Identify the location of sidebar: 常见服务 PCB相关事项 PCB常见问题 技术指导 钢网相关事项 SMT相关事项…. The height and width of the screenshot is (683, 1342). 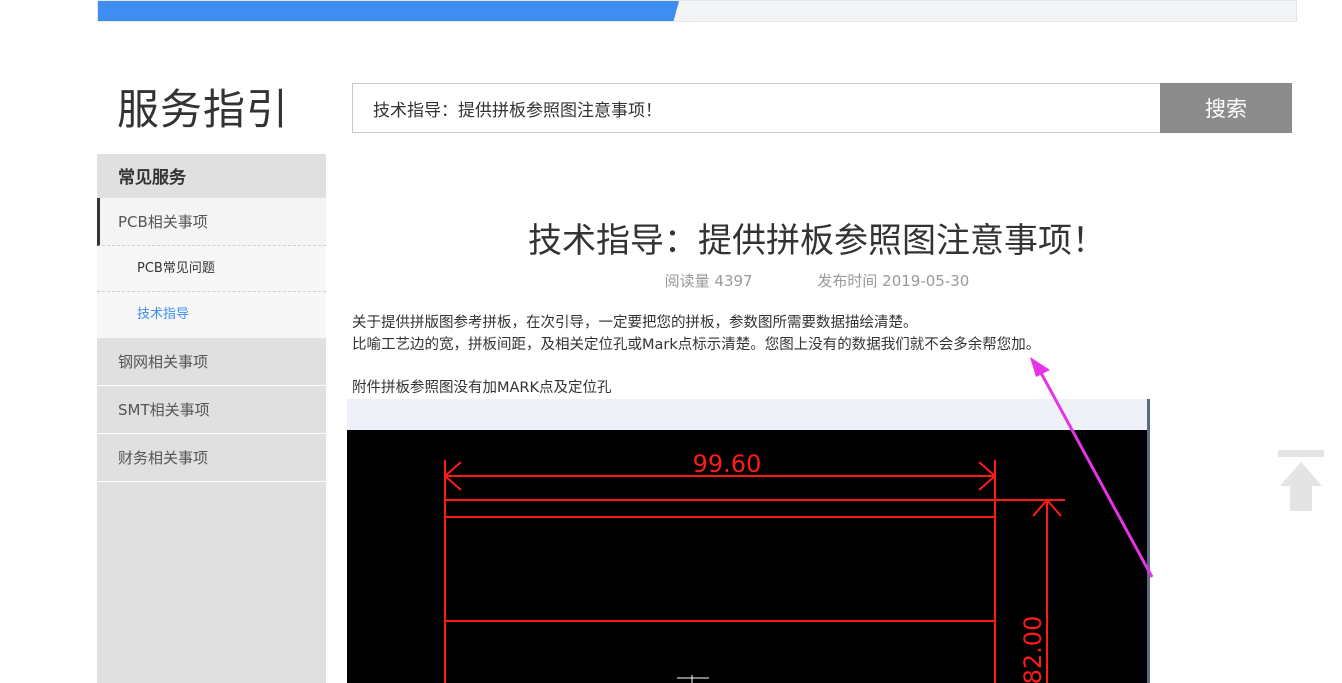
(211, 418).